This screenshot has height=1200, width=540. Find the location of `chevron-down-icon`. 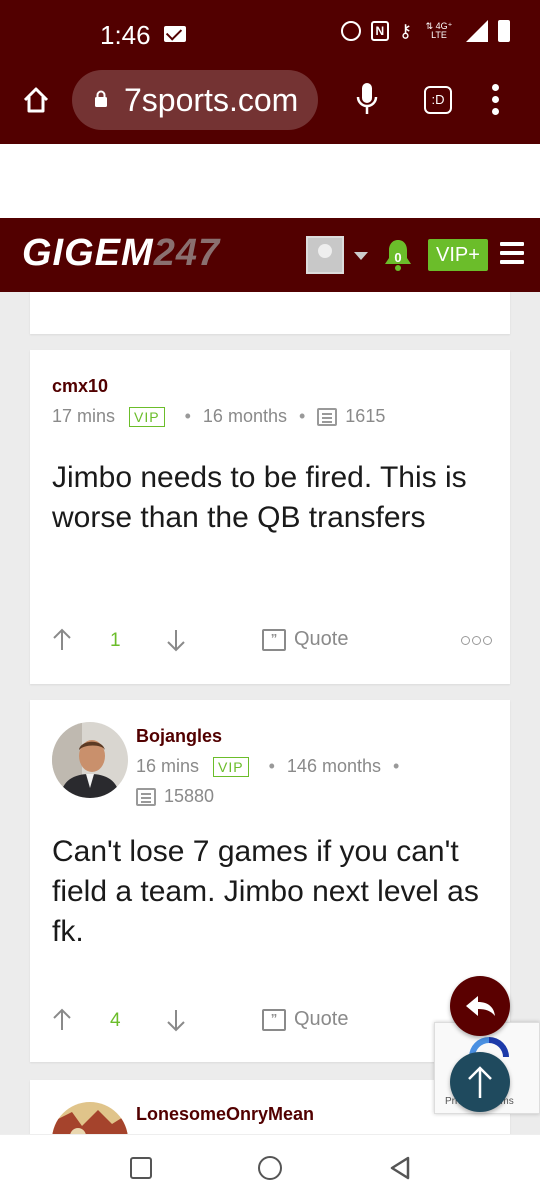

chevron-down-icon is located at coordinates (361, 256).